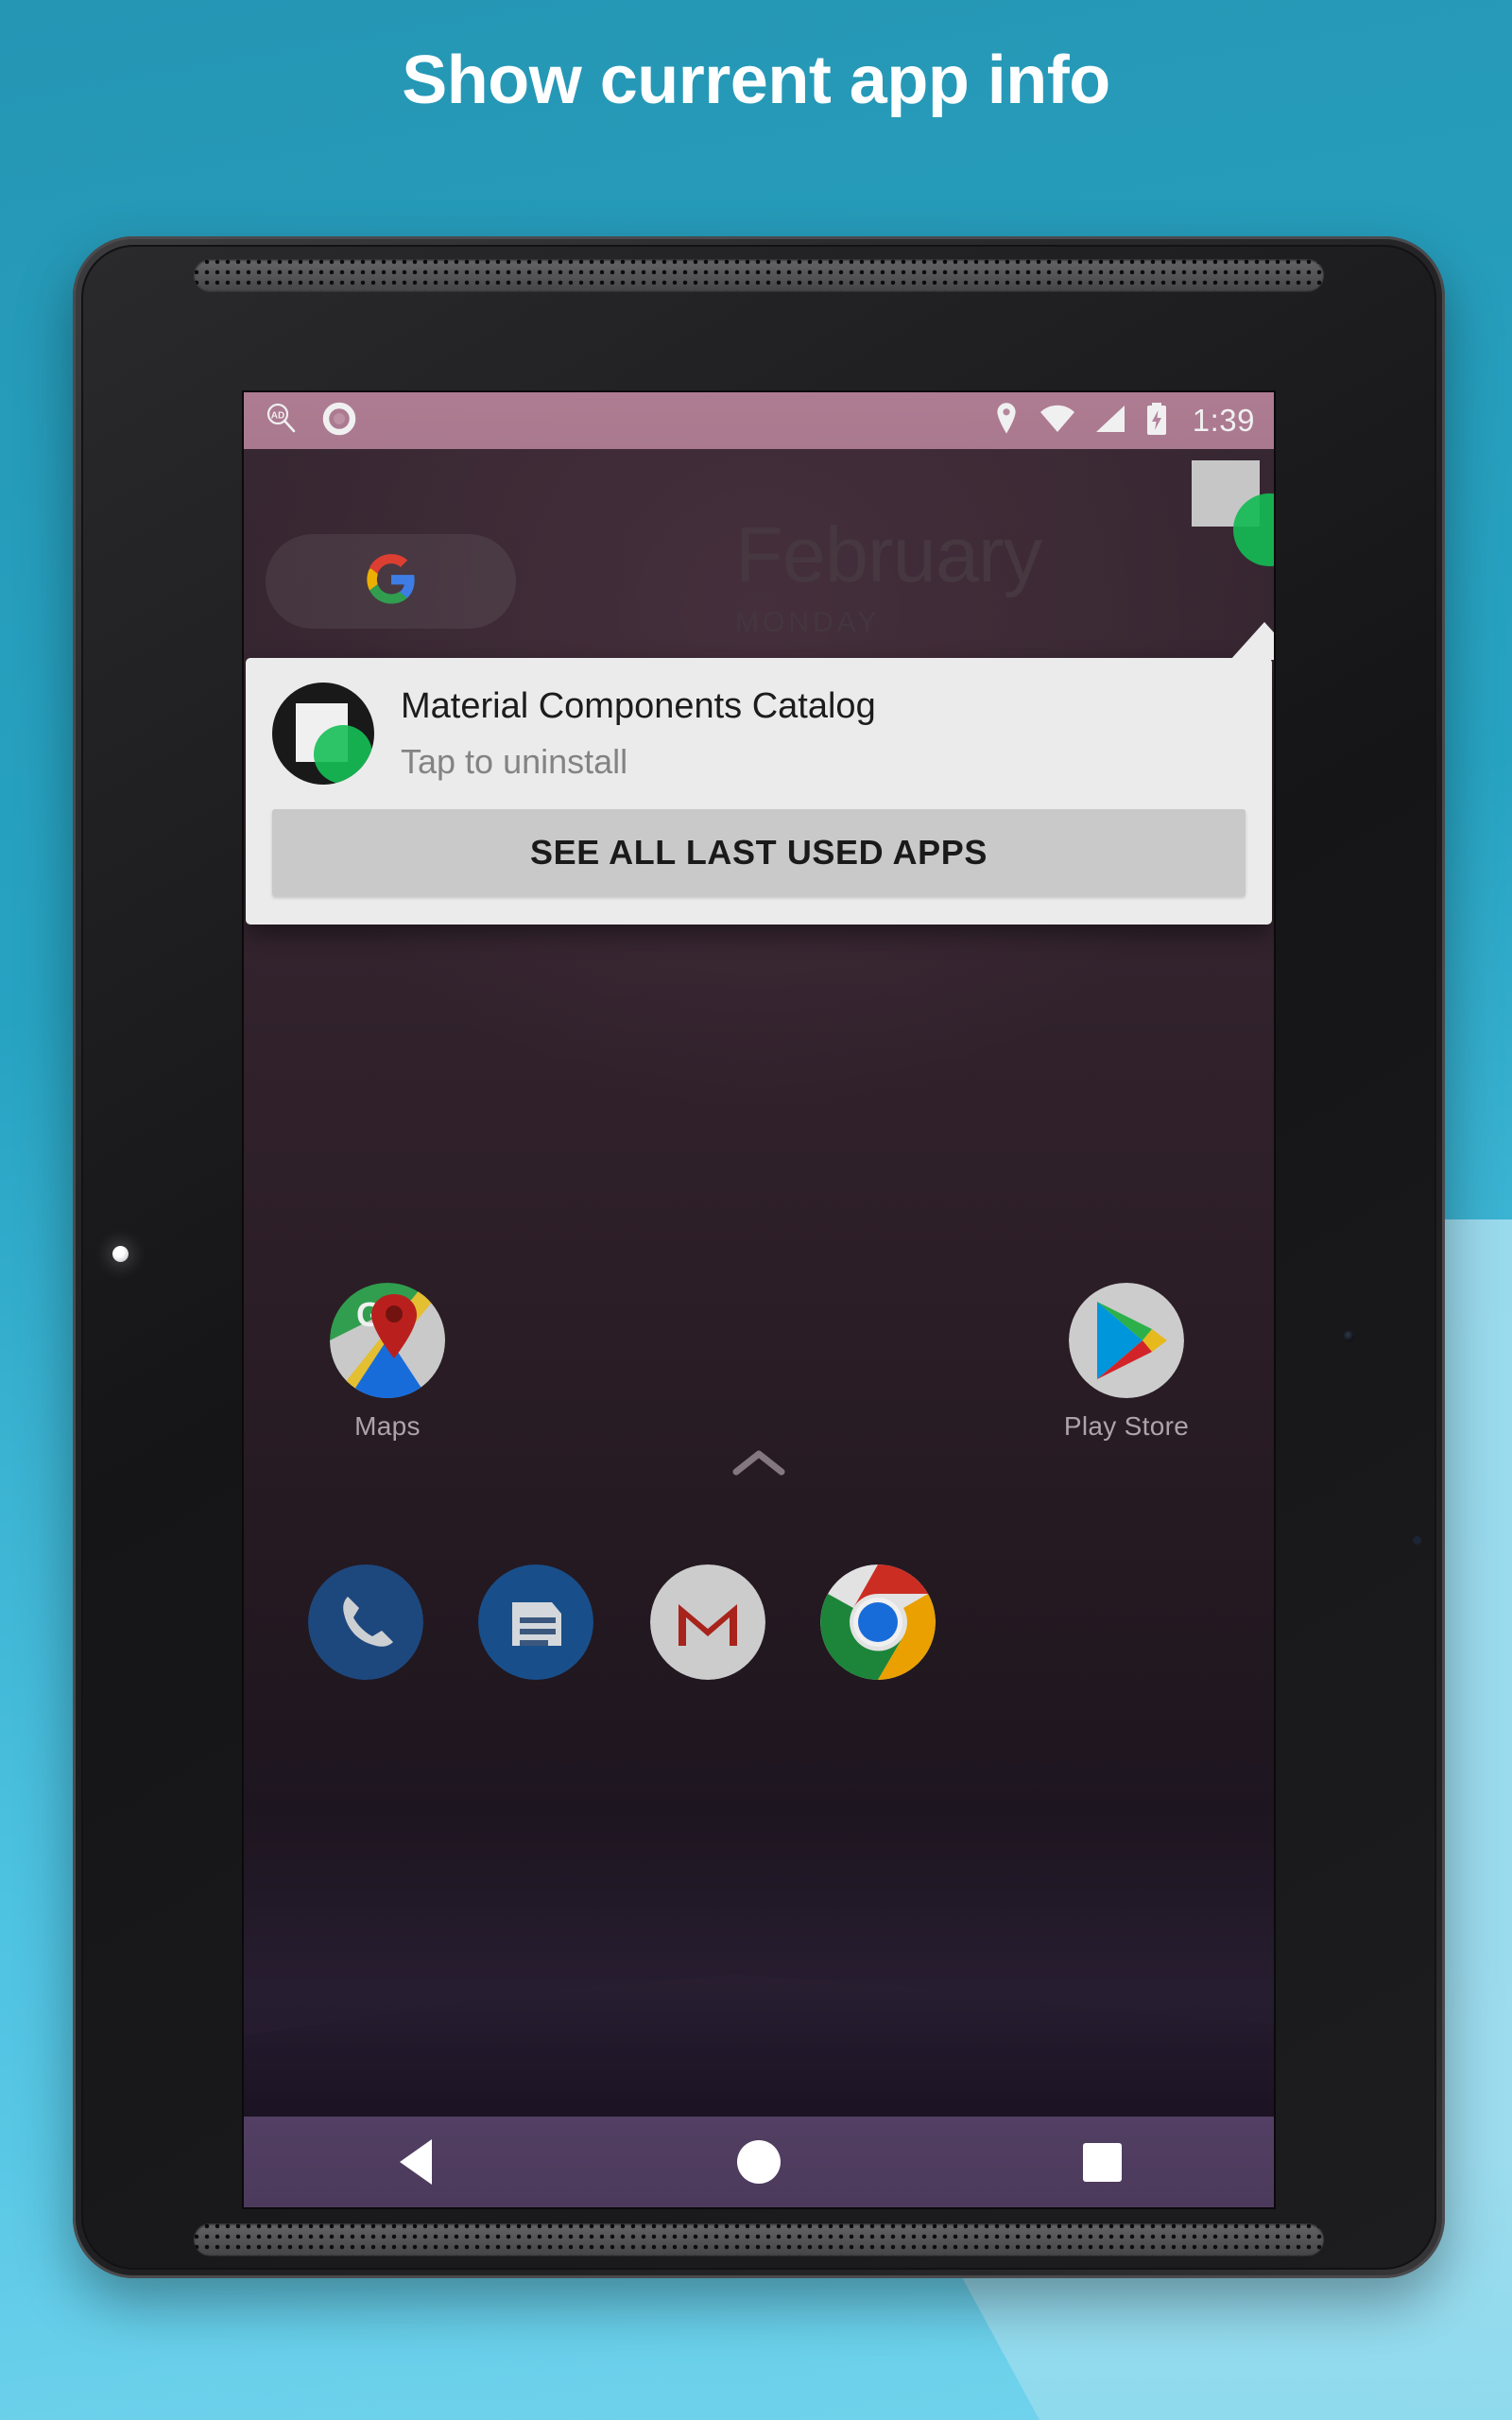  I want to click on battery-charging-icon, so click(1156, 421).